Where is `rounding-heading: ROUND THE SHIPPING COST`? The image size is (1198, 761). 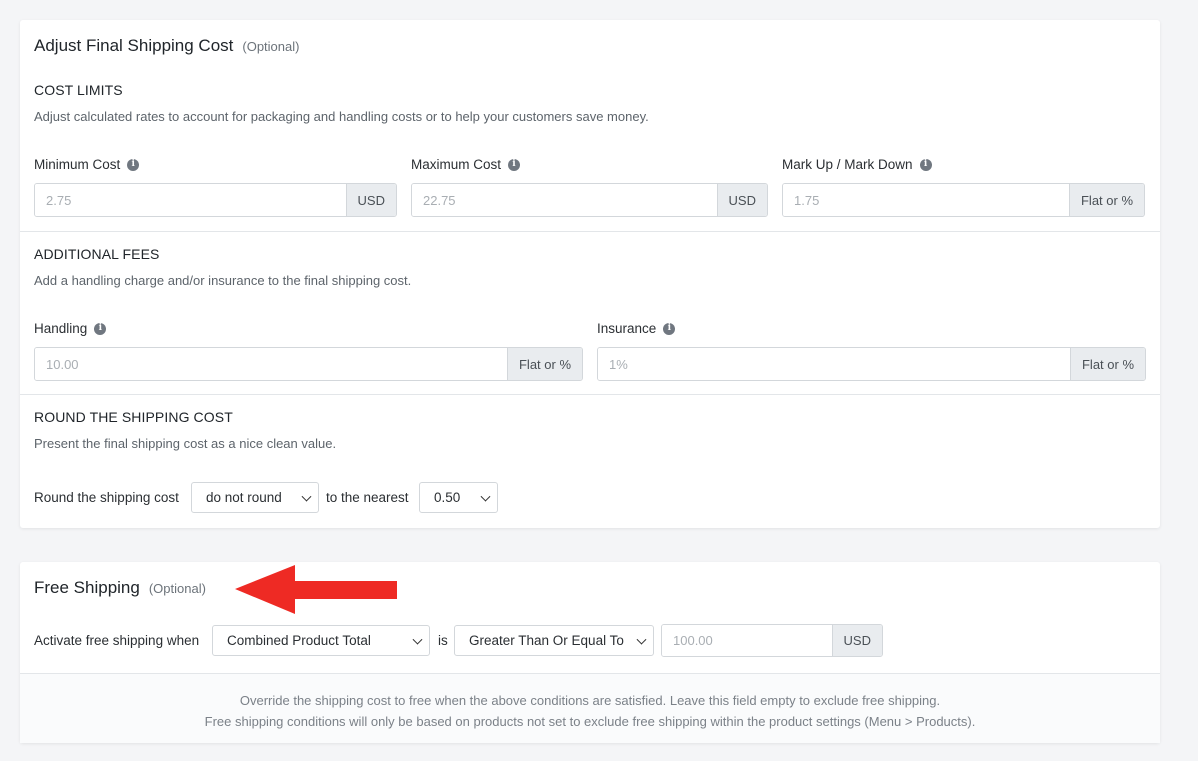
rounding-heading: ROUND THE SHIPPING COST is located at coordinates (133, 417).